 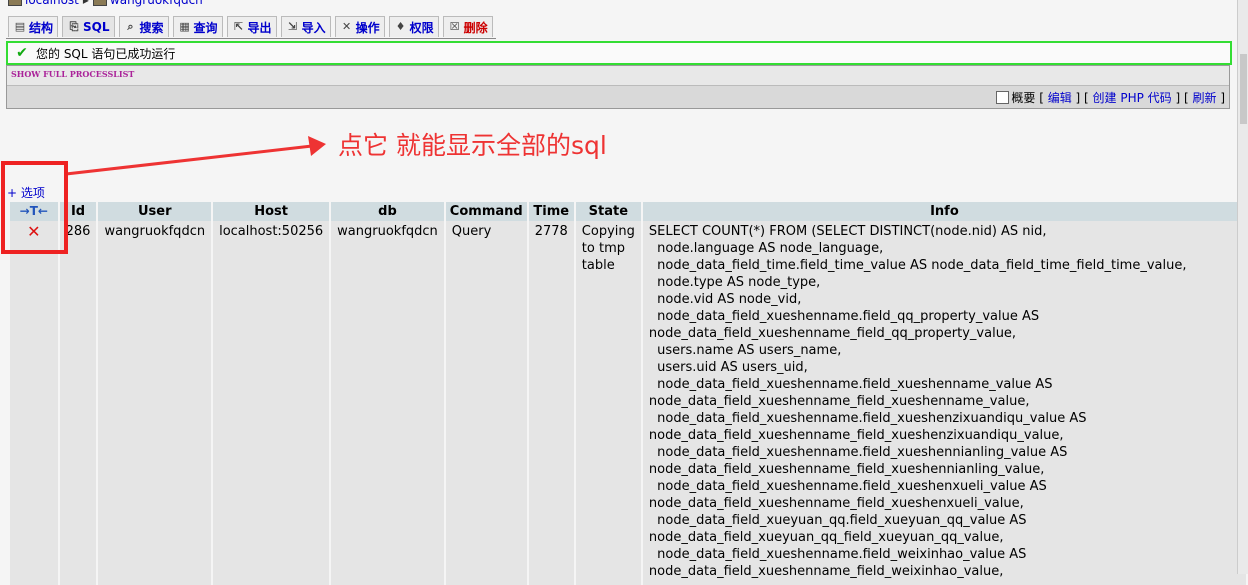 I want to click on delete-icon: ☒, so click(x=454, y=26).